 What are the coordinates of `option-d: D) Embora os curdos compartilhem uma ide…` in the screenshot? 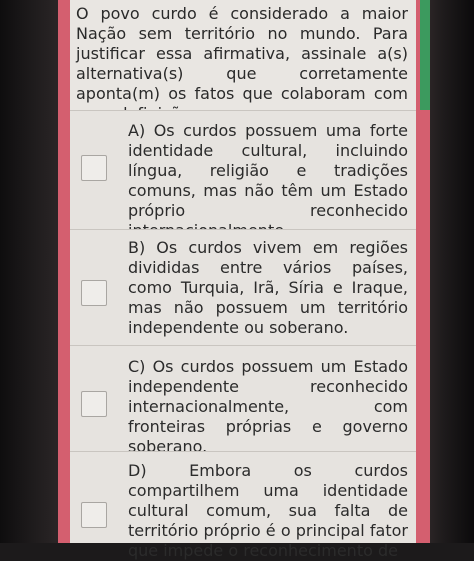 It's located at (243, 505).